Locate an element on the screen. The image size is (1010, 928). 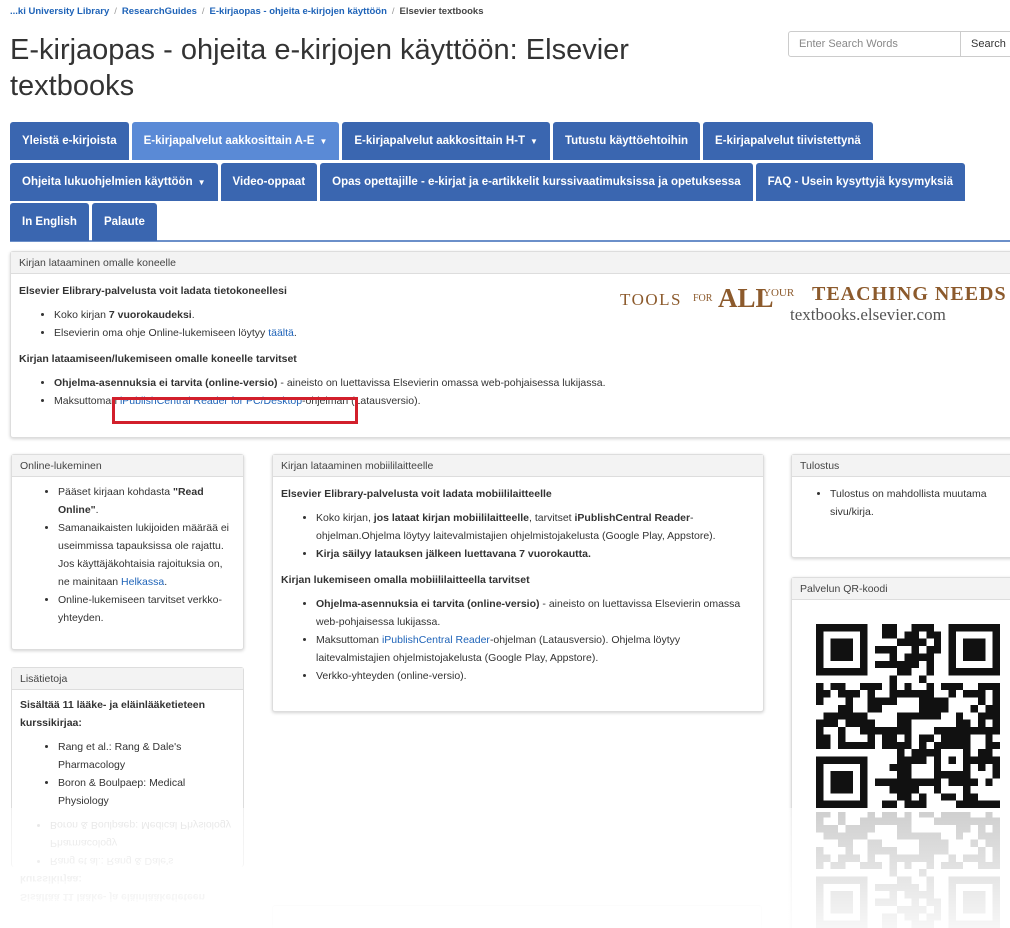
tab-palaute: Palaute is located at coordinates (124, 222).